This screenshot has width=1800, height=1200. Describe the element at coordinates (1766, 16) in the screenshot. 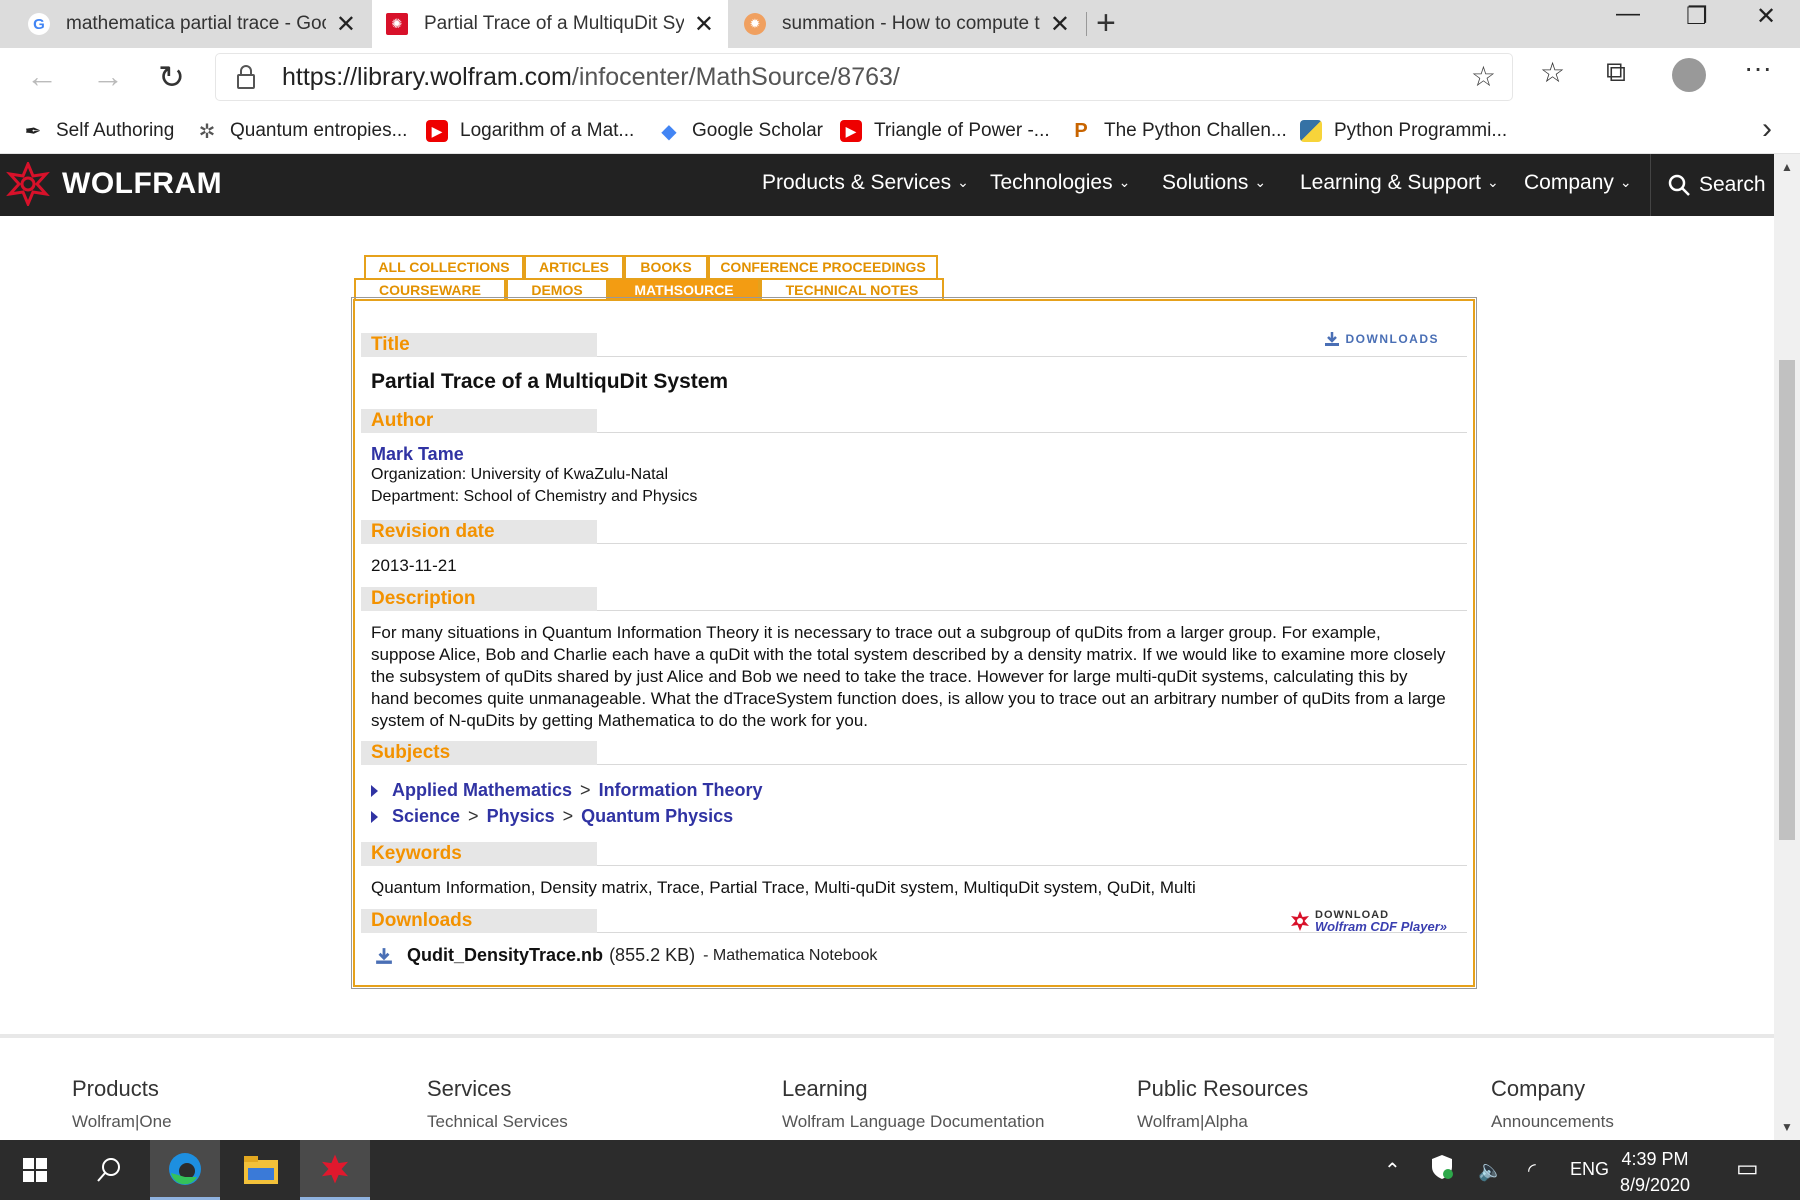

I see `close-window-icon: ✕` at that location.